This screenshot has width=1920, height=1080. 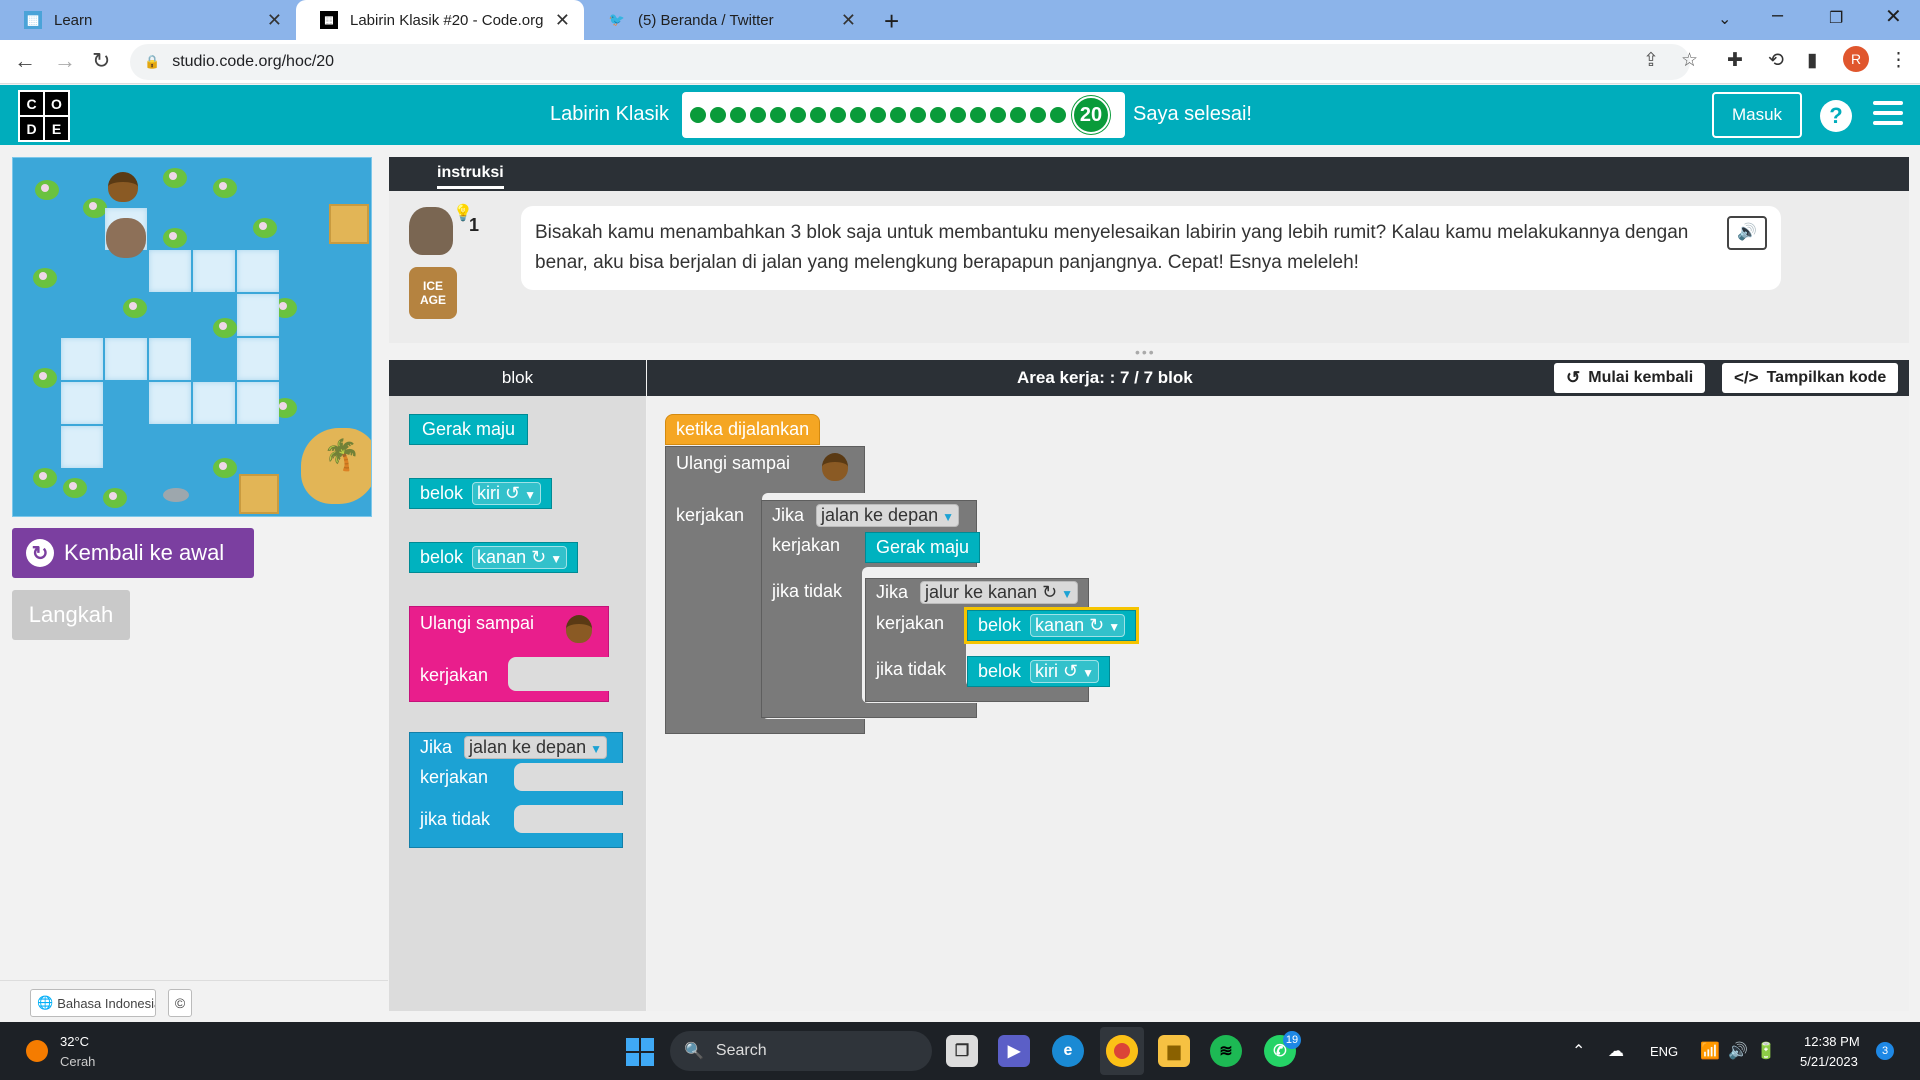 I want to click on forward-icon: →, so click(x=65, y=61).